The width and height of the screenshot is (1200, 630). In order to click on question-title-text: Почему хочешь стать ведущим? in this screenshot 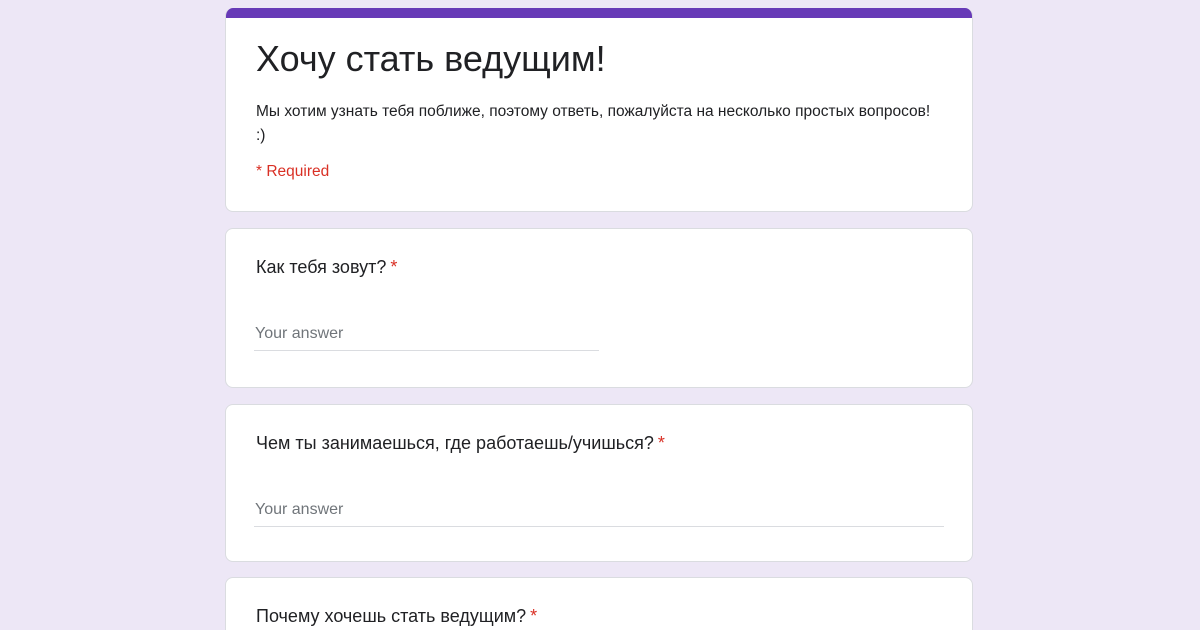, I will do `click(391, 616)`.